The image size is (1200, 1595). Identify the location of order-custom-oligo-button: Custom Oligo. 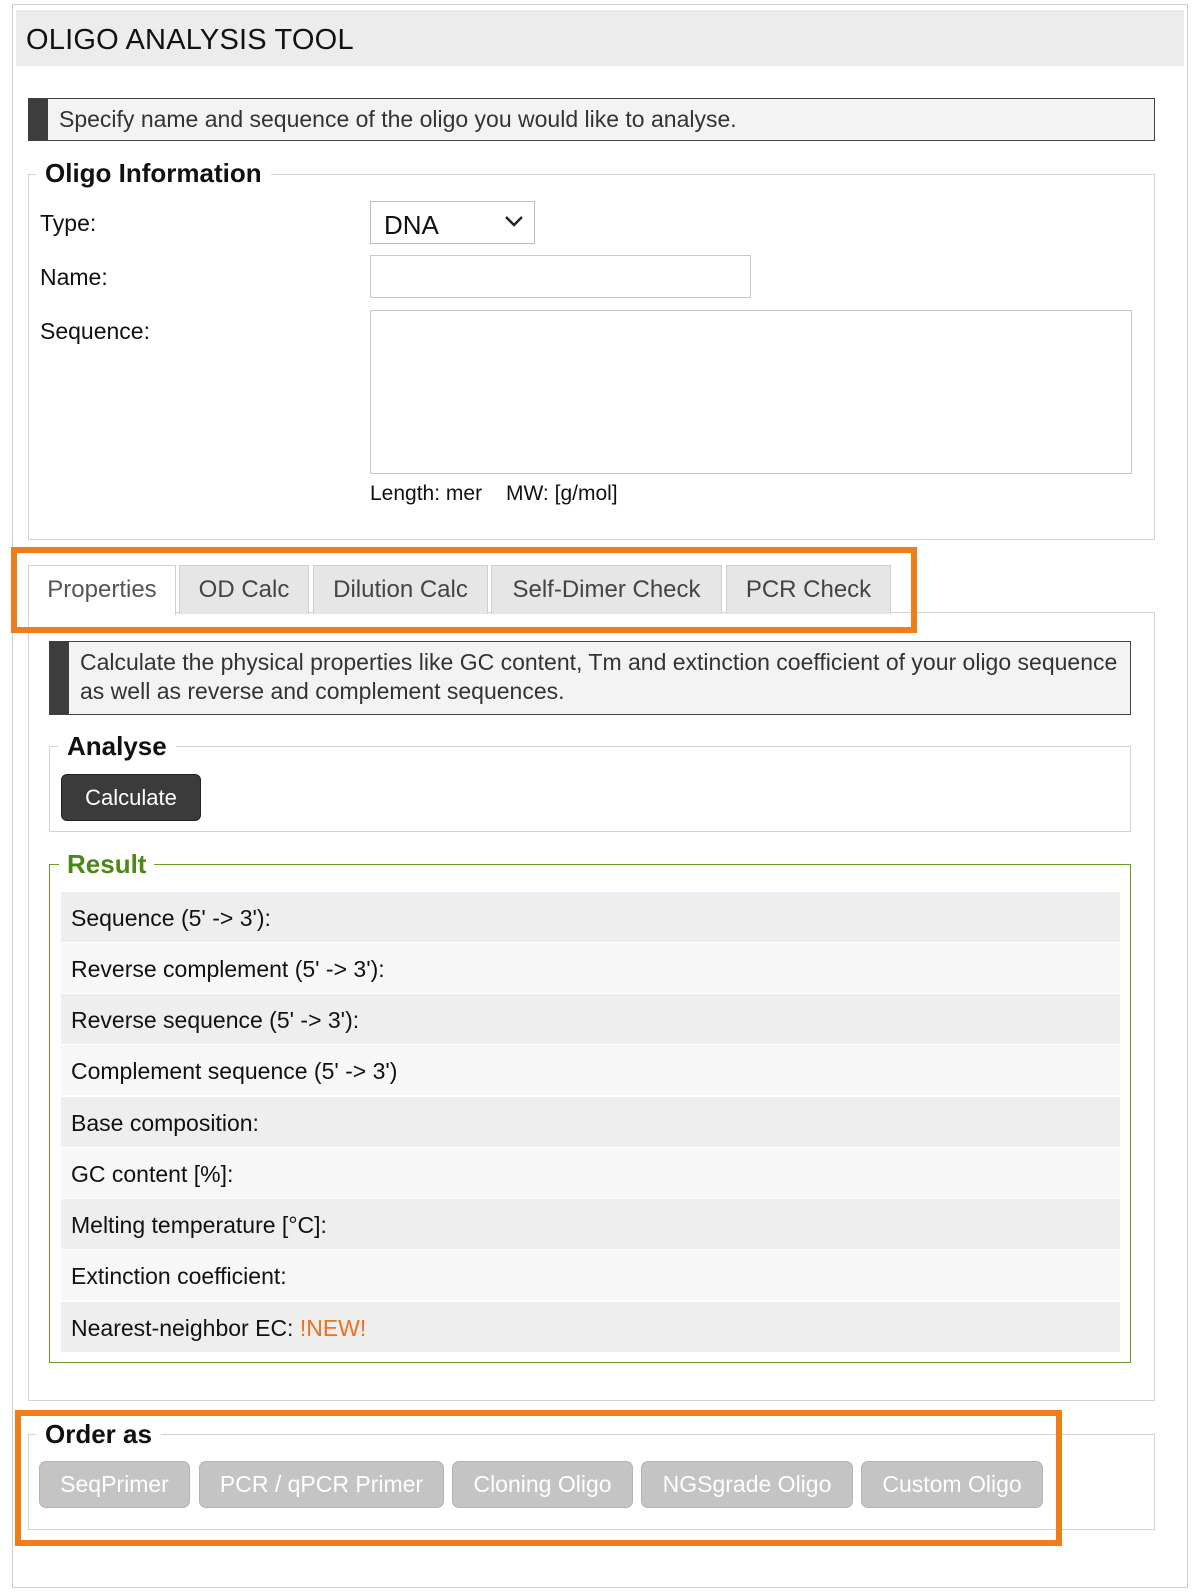
(952, 1484).